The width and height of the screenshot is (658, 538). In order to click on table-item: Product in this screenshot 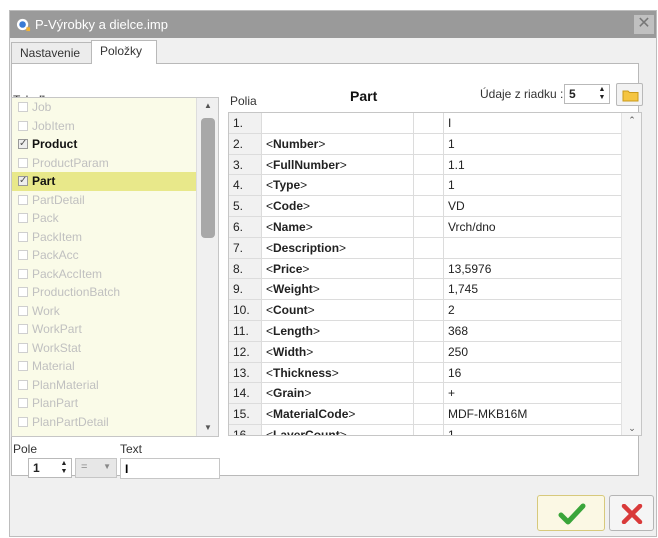, I will do `click(115, 144)`.